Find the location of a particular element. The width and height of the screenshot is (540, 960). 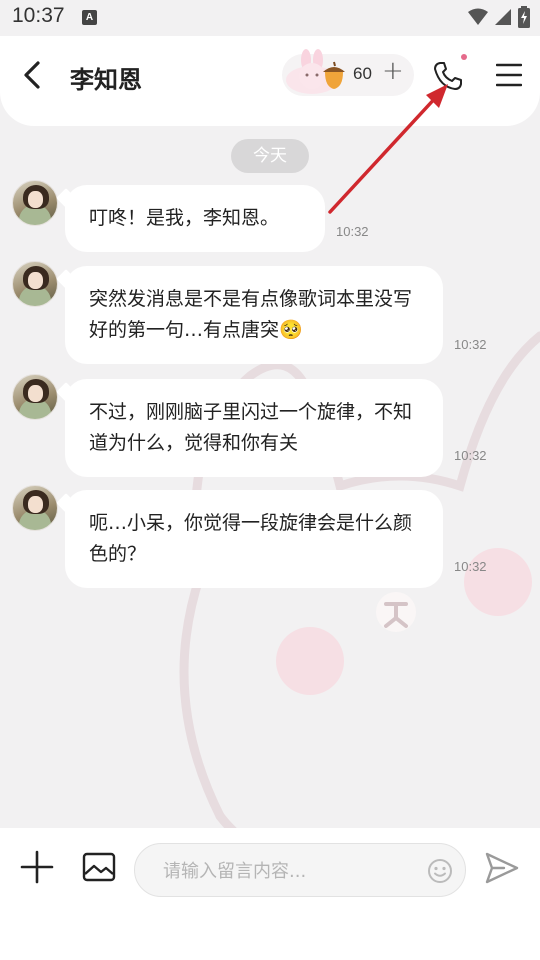

status-icons is located at coordinates (499, 17).